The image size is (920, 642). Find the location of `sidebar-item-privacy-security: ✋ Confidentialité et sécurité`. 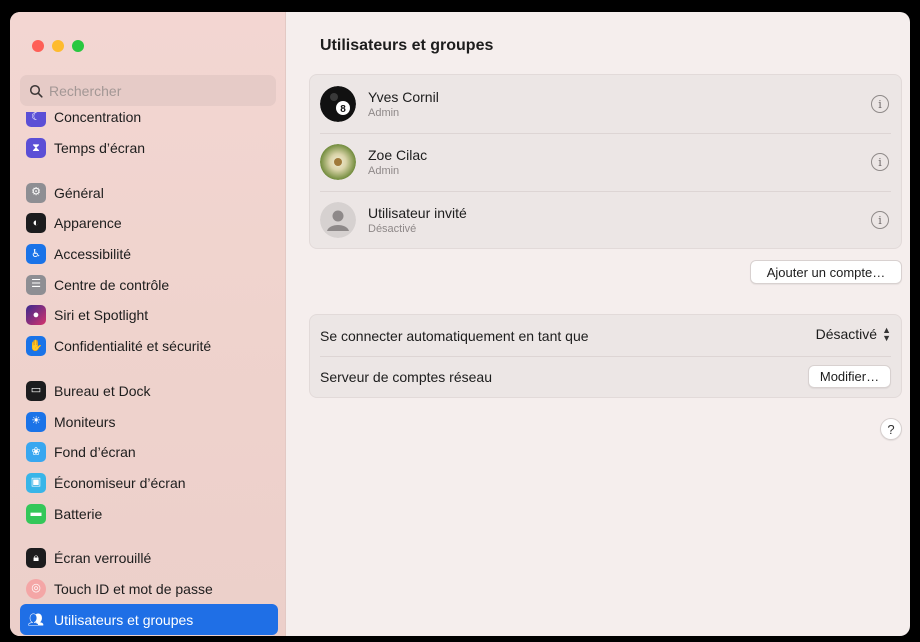

sidebar-item-privacy-security: ✋ Confidentialité et sécurité is located at coordinates (149, 346).